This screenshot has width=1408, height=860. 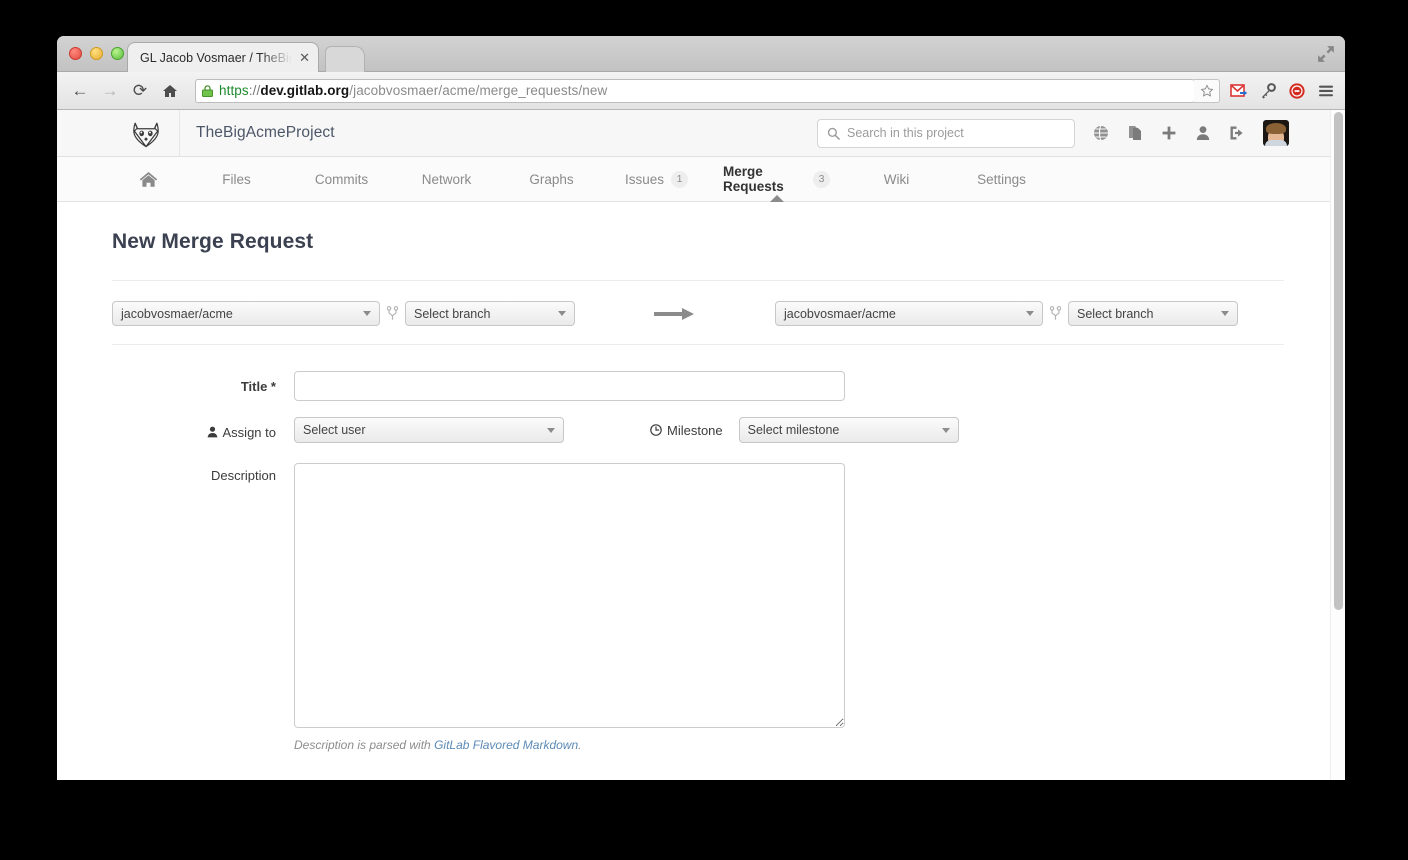 I want to click on tab-network-label: Network, so click(x=446, y=179).